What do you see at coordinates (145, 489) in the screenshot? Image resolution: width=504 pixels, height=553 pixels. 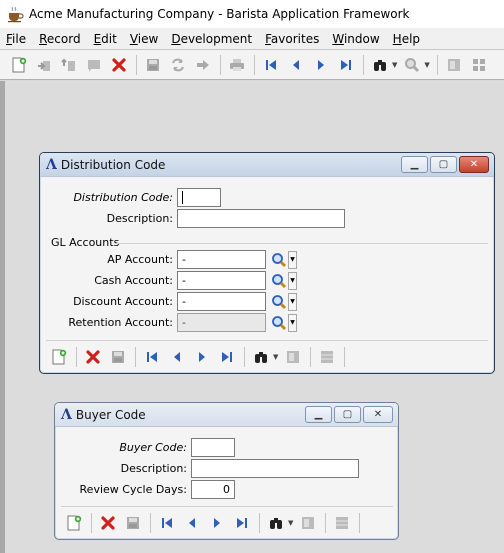 I see `review-cycle-row: Review Cycle Days: 0` at bounding box center [145, 489].